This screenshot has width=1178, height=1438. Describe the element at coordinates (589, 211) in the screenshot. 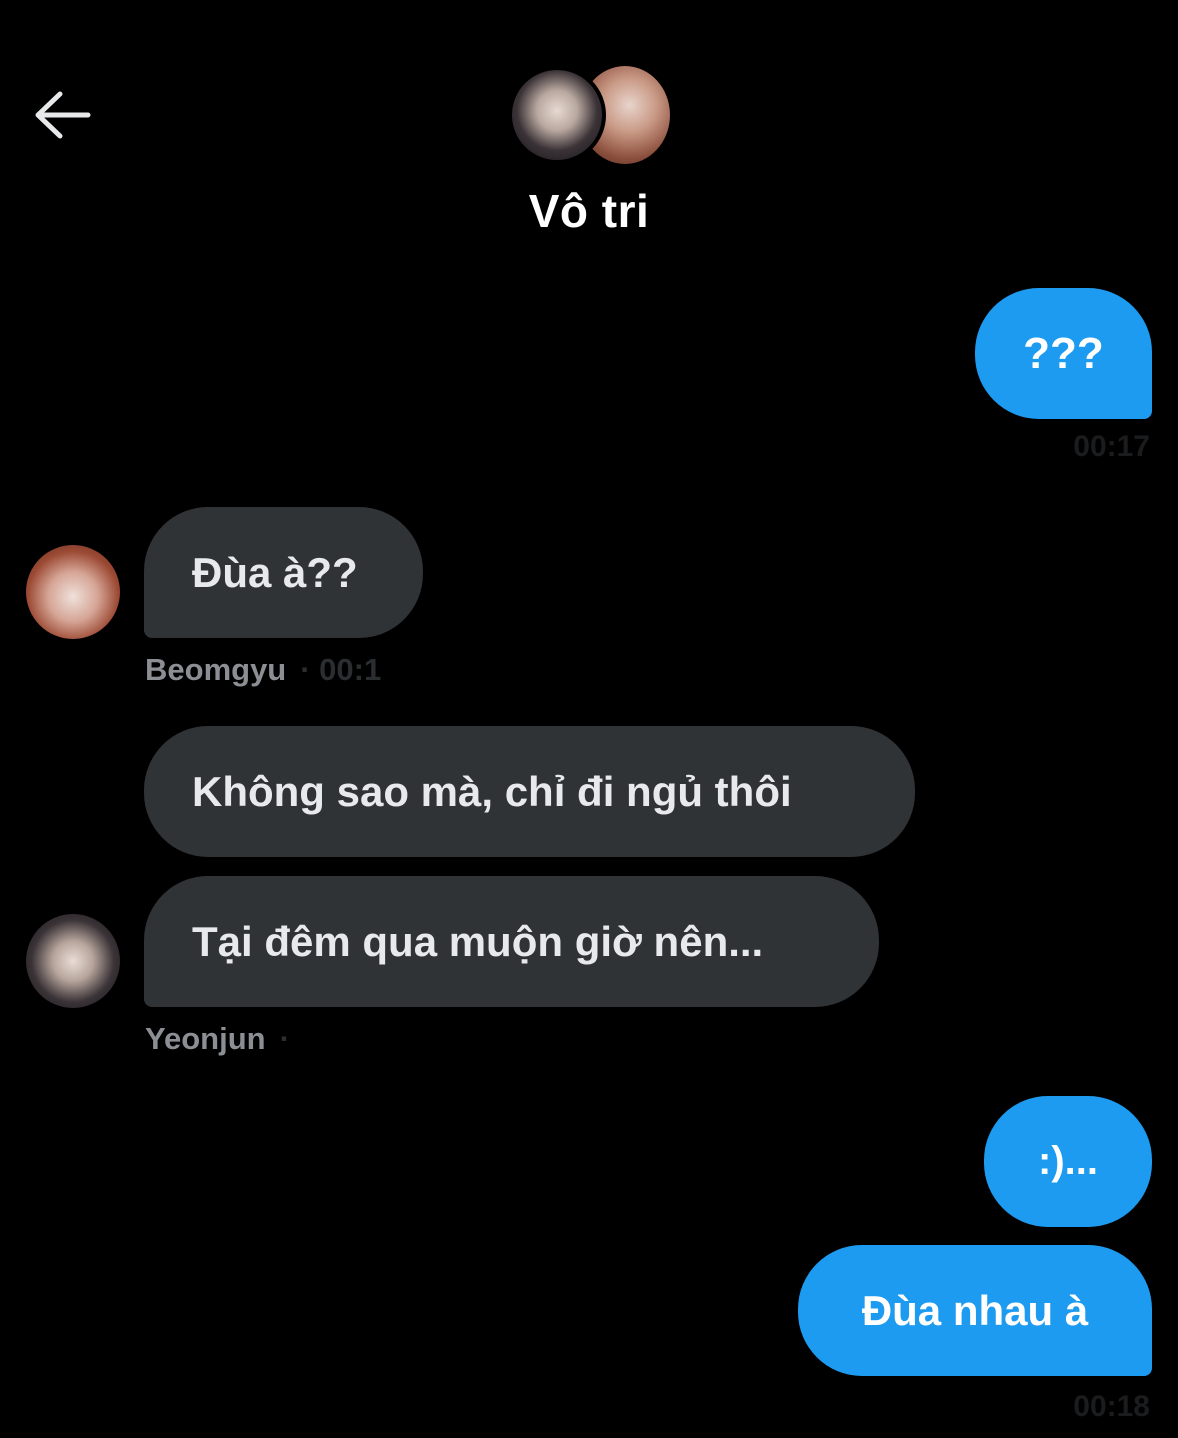

I see `chat-title: Vô tri` at that location.